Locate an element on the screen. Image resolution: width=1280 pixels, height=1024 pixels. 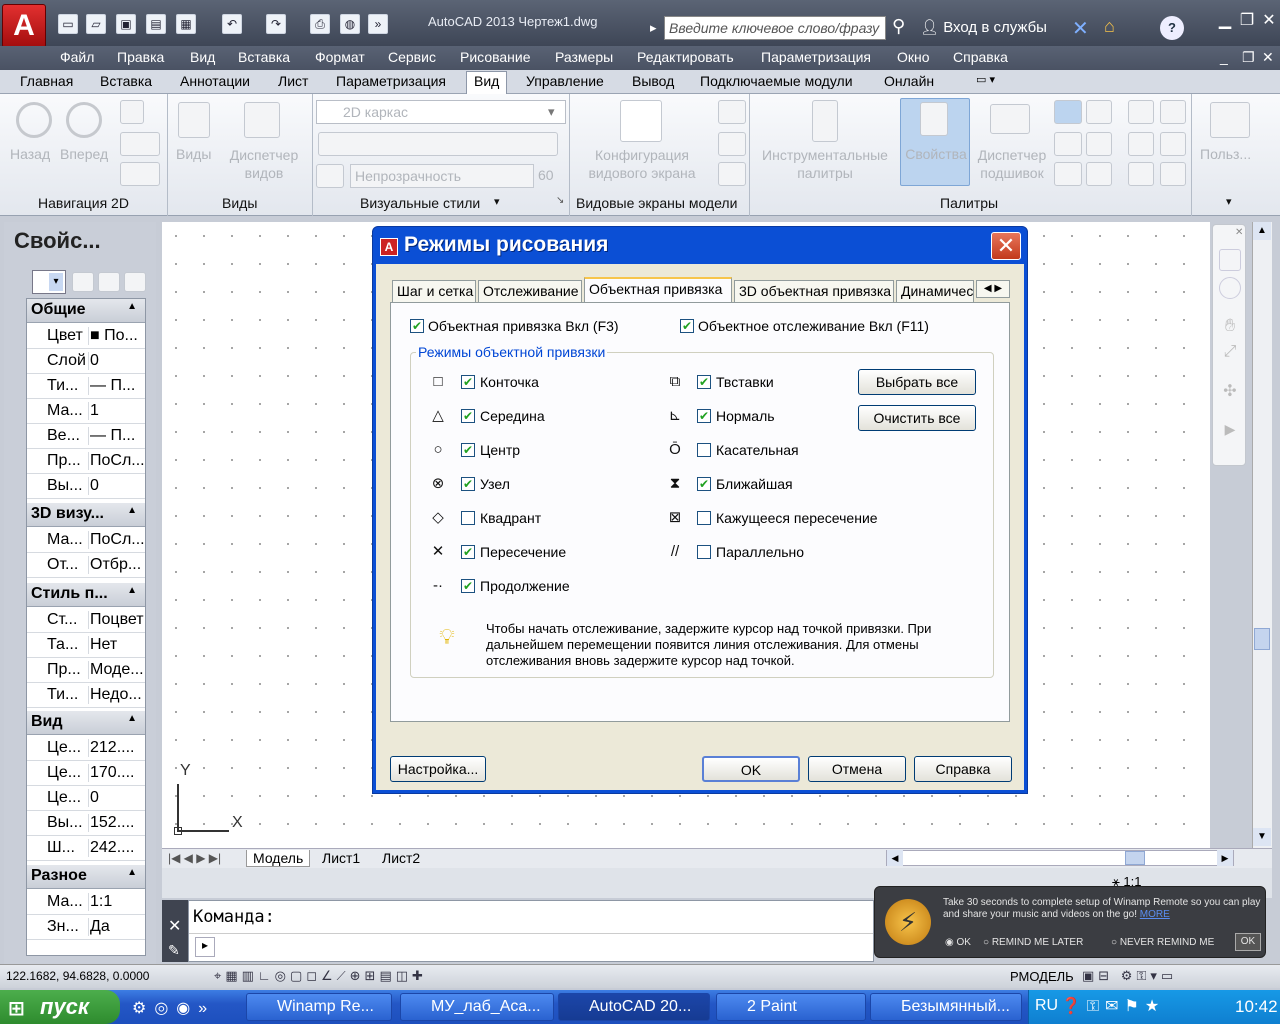
tab-scroll-left-icon: ◀ is located at coordinates (988, 288).